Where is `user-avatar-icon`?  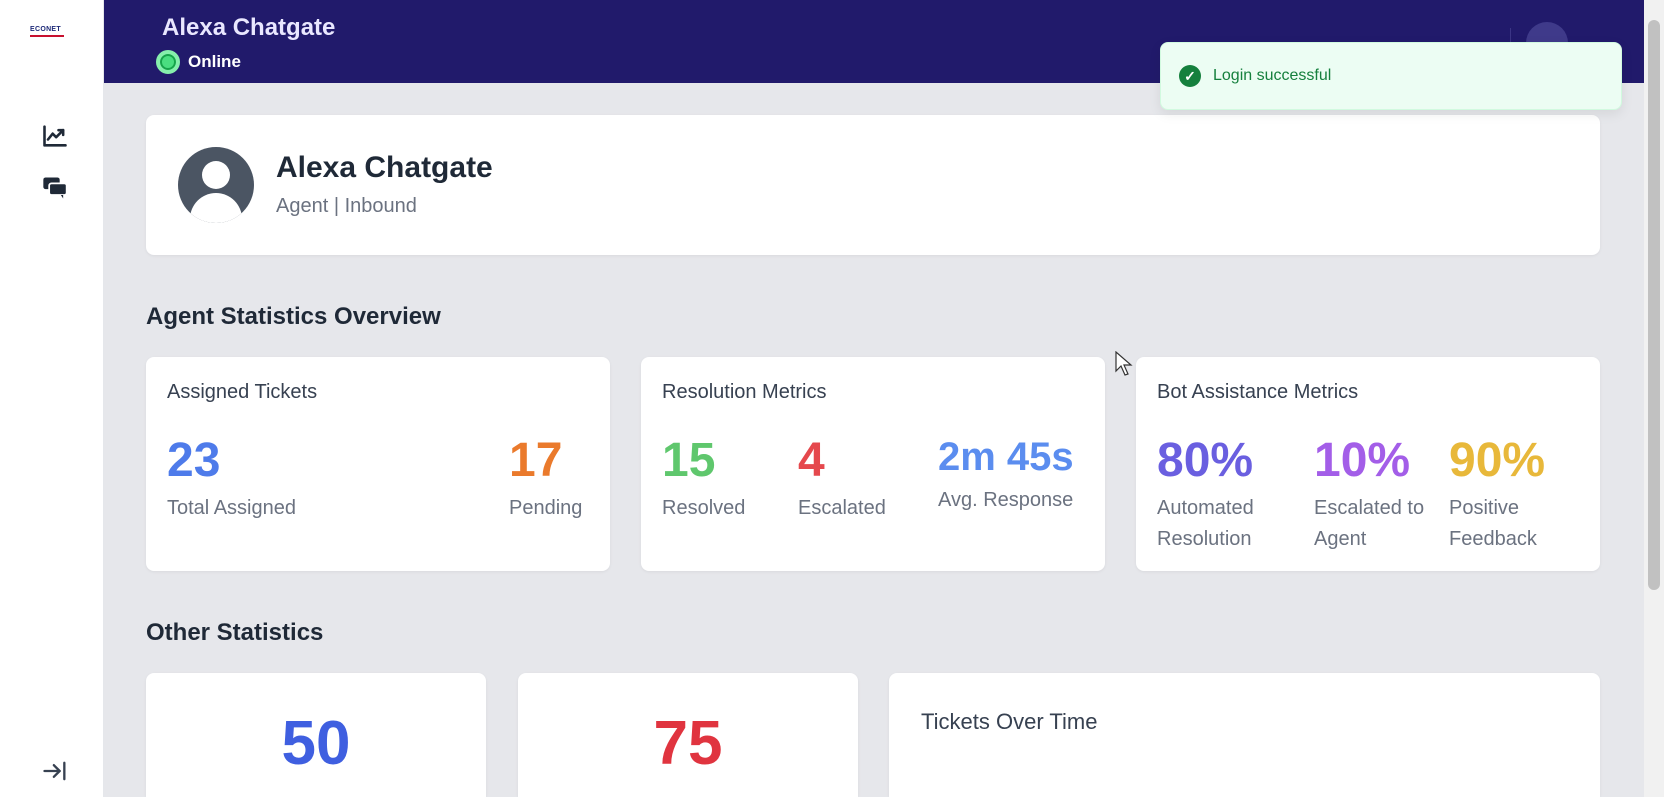
user-avatar-icon is located at coordinates (216, 185).